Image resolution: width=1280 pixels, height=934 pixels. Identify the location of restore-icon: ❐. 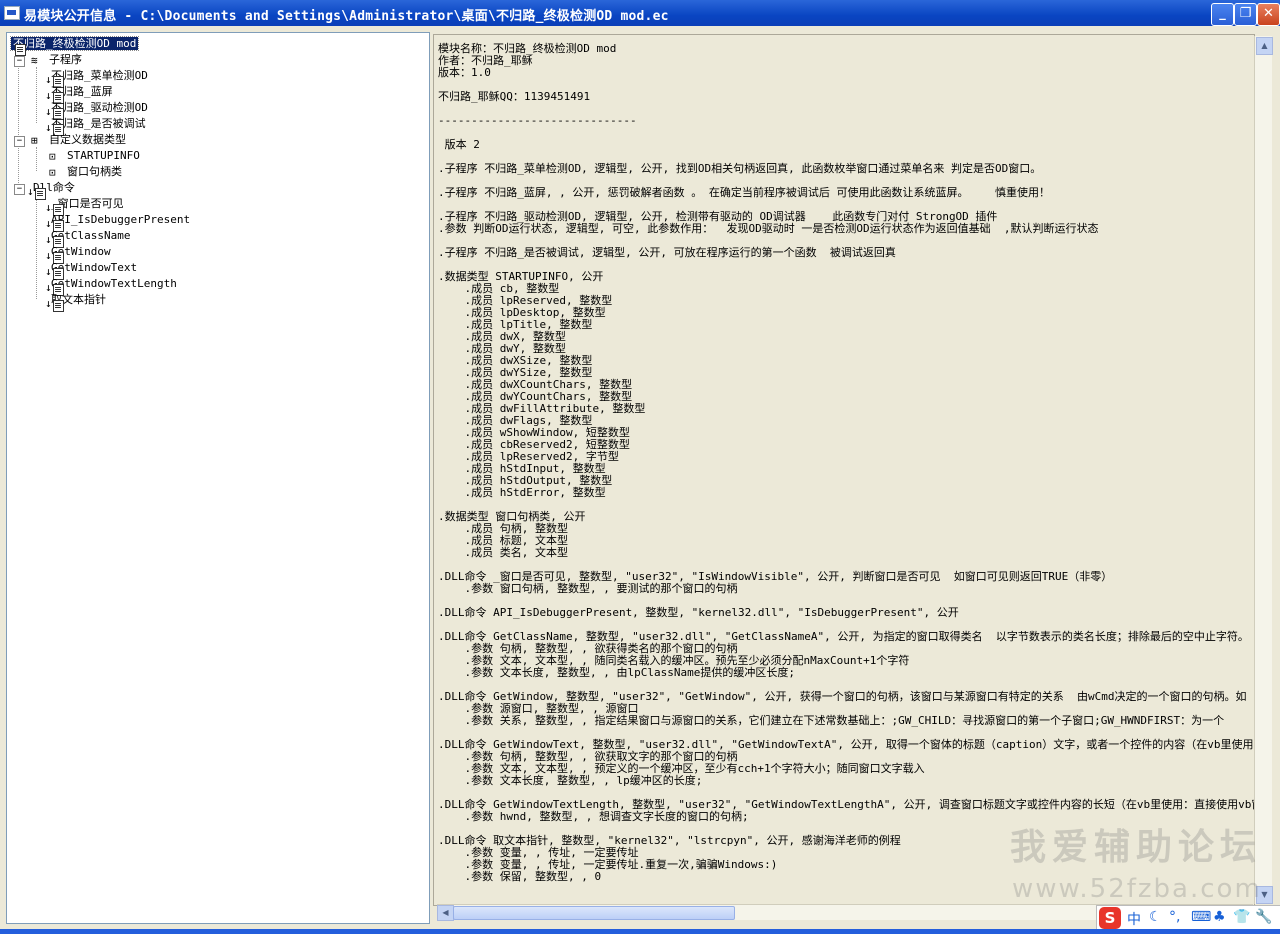
(1245, 13).